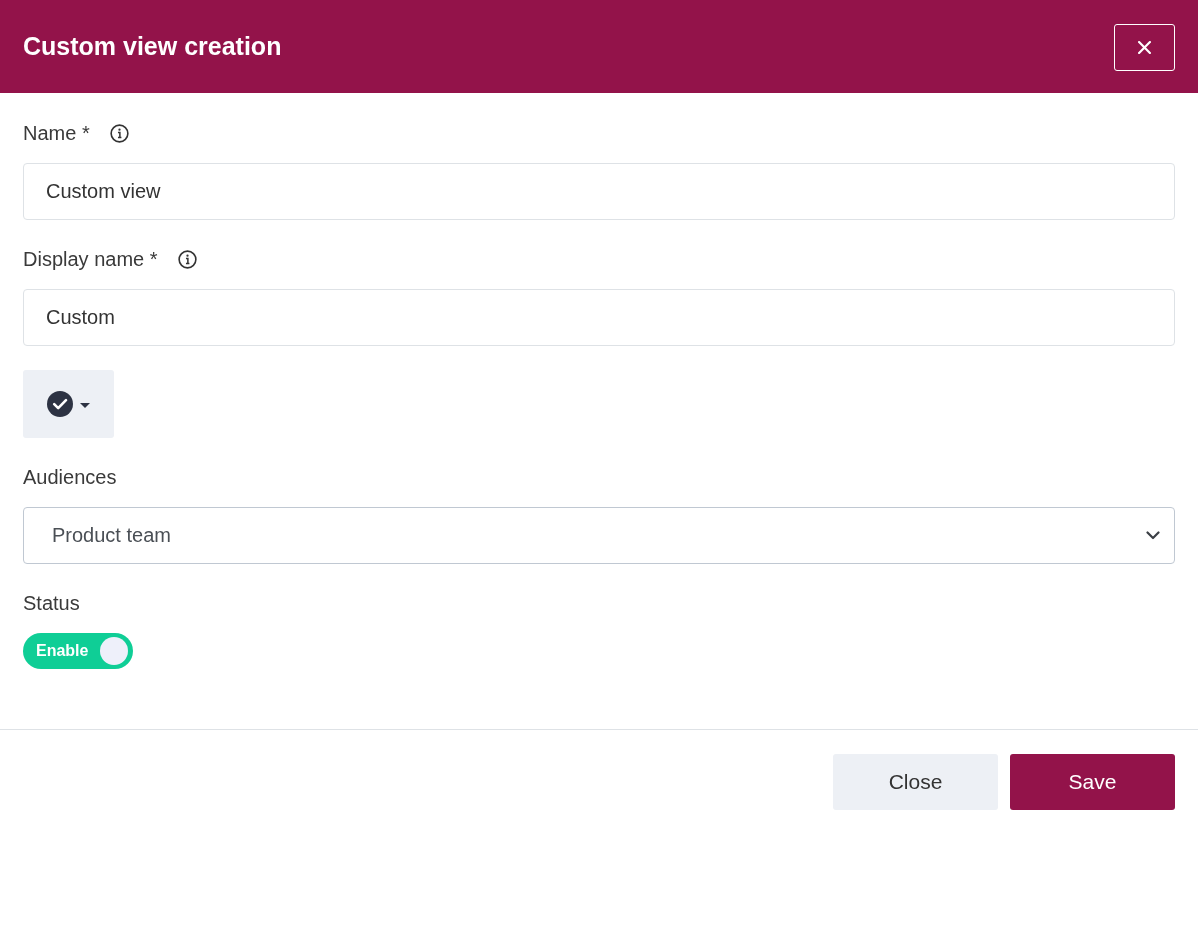  What do you see at coordinates (56, 133) in the screenshot?
I see `field-label: Name *` at bounding box center [56, 133].